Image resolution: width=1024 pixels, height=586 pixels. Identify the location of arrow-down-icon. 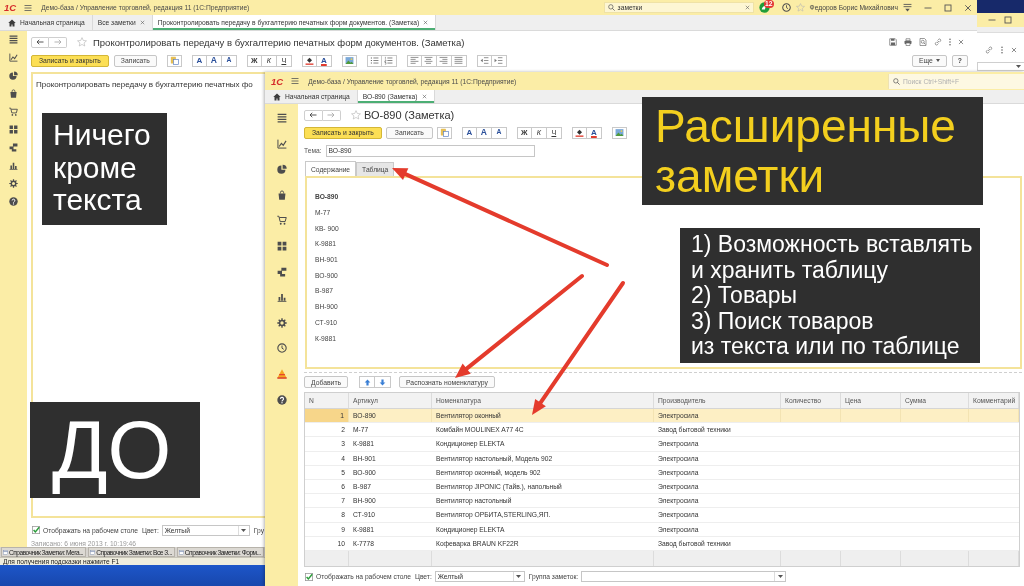
(383, 382).